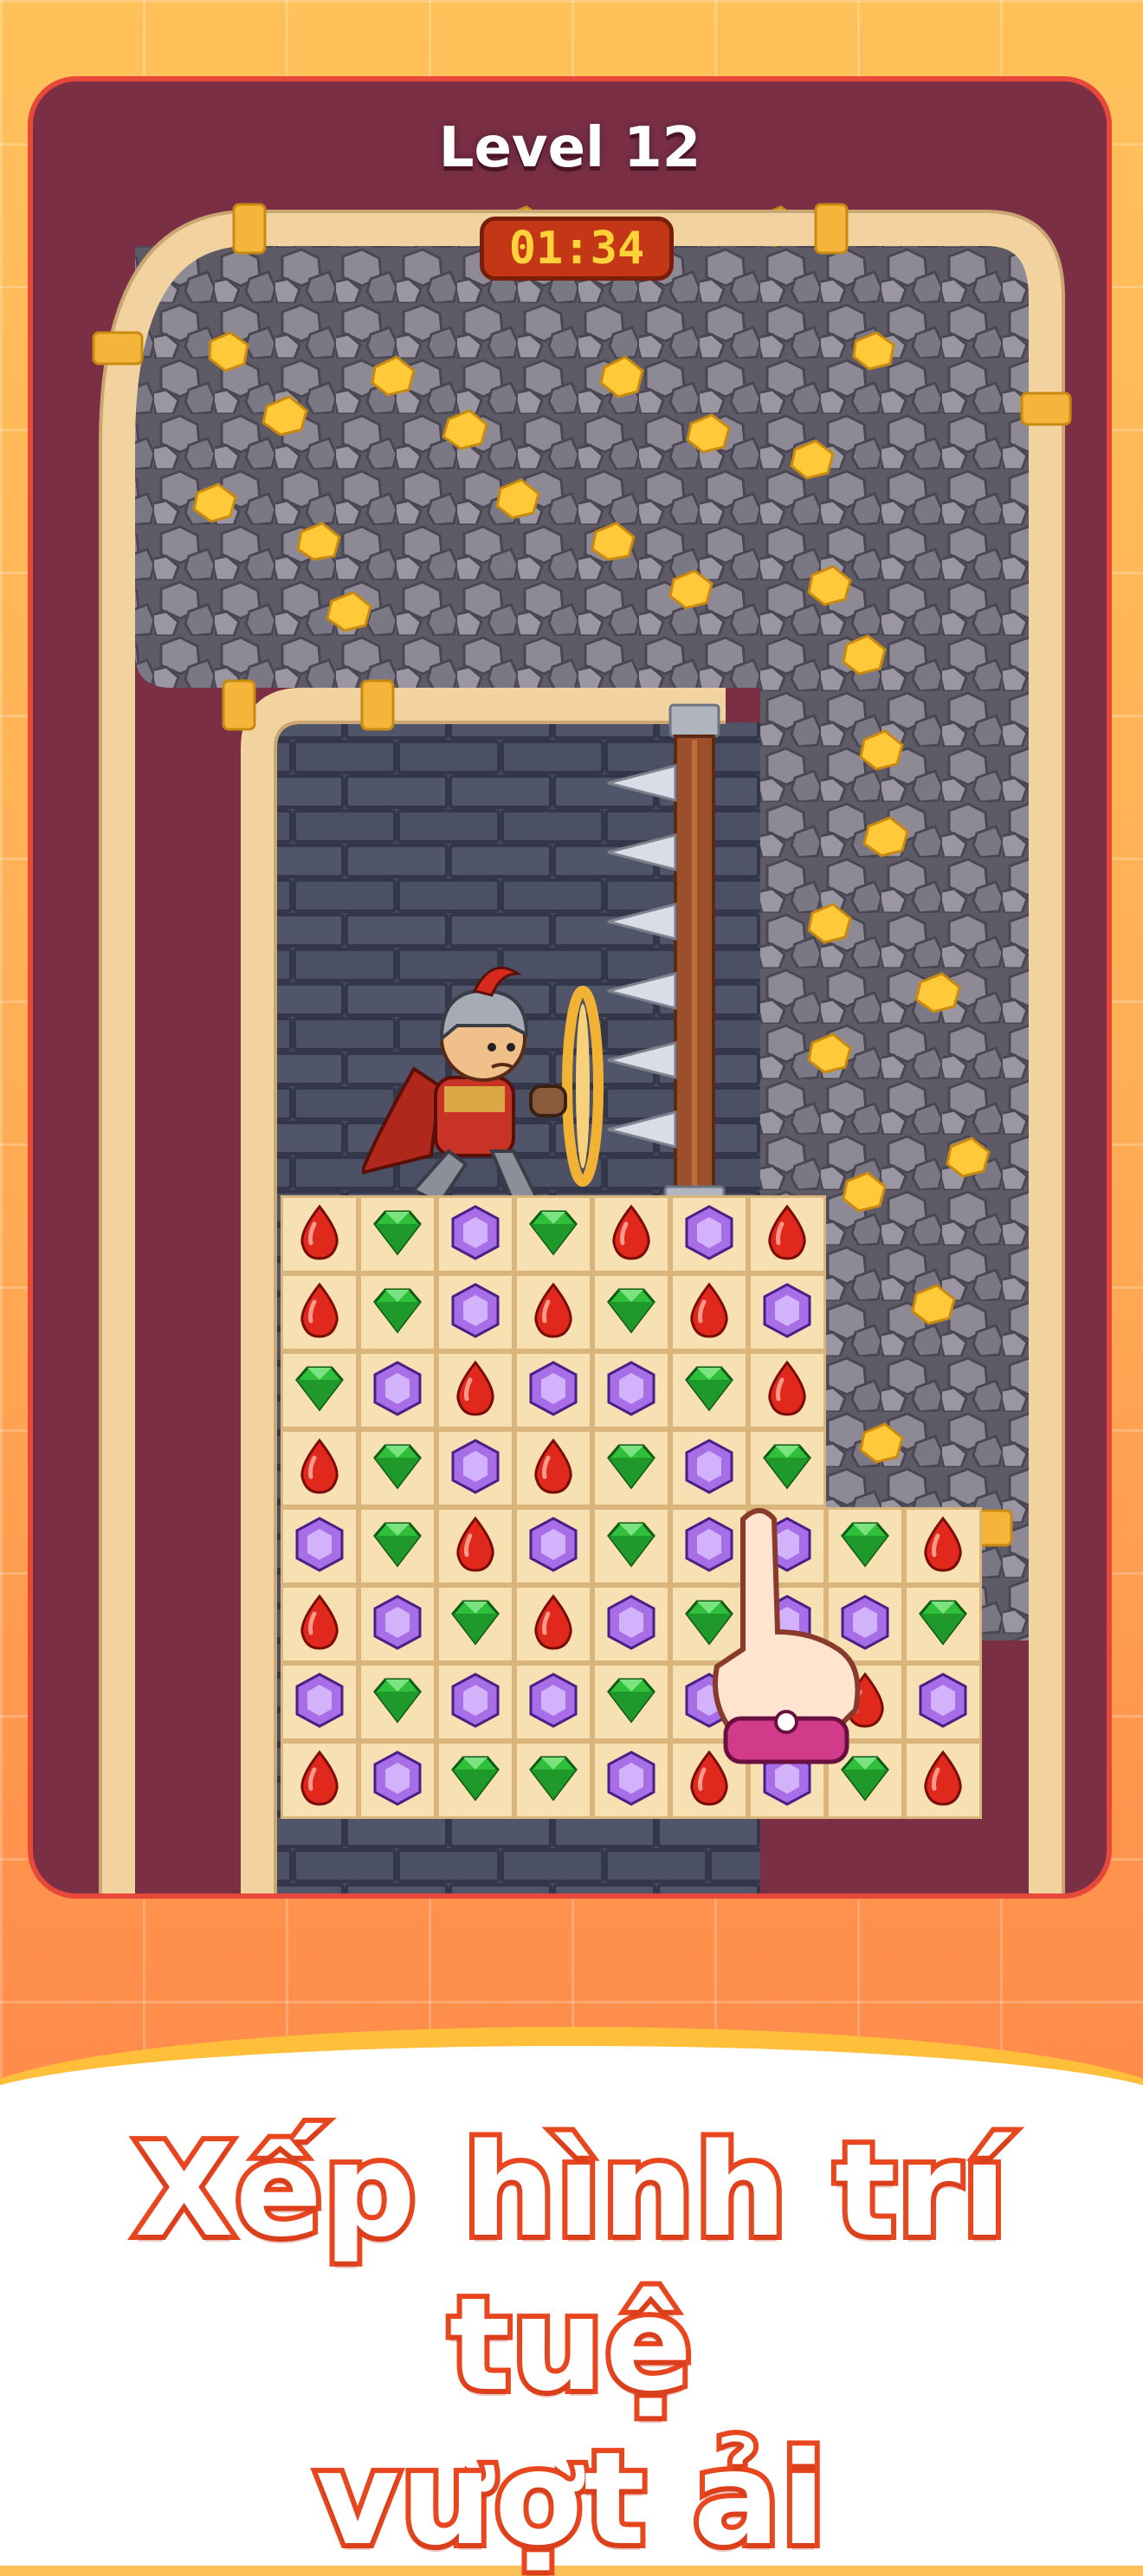  What do you see at coordinates (787, 1234) in the screenshot?
I see `gem-tile-r1-c7` at bounding box center [787, 1234].